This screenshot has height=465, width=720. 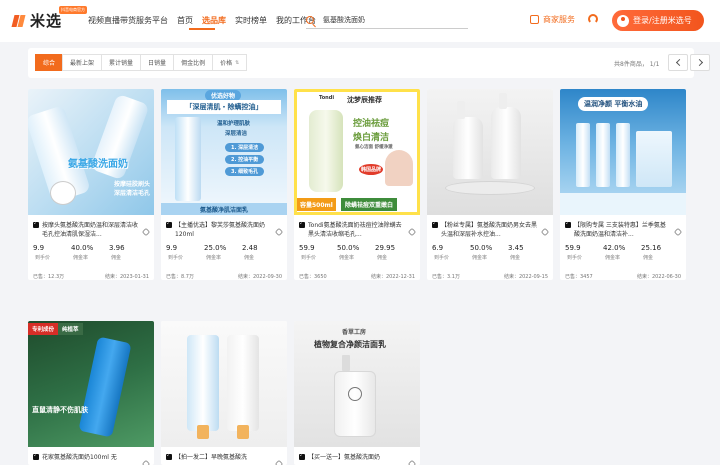 I want to click on commission-value: 29.95, so click(x=385, y=248).